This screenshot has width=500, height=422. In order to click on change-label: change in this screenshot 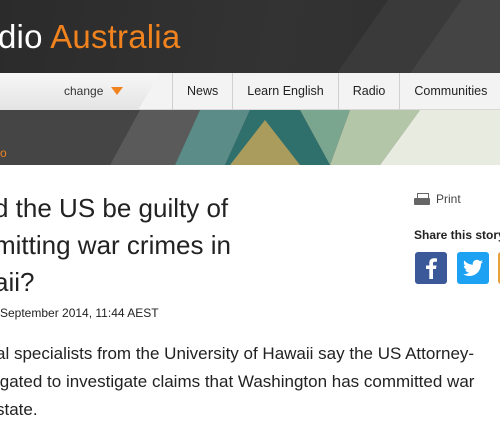, I will do `click(84, 91)`.